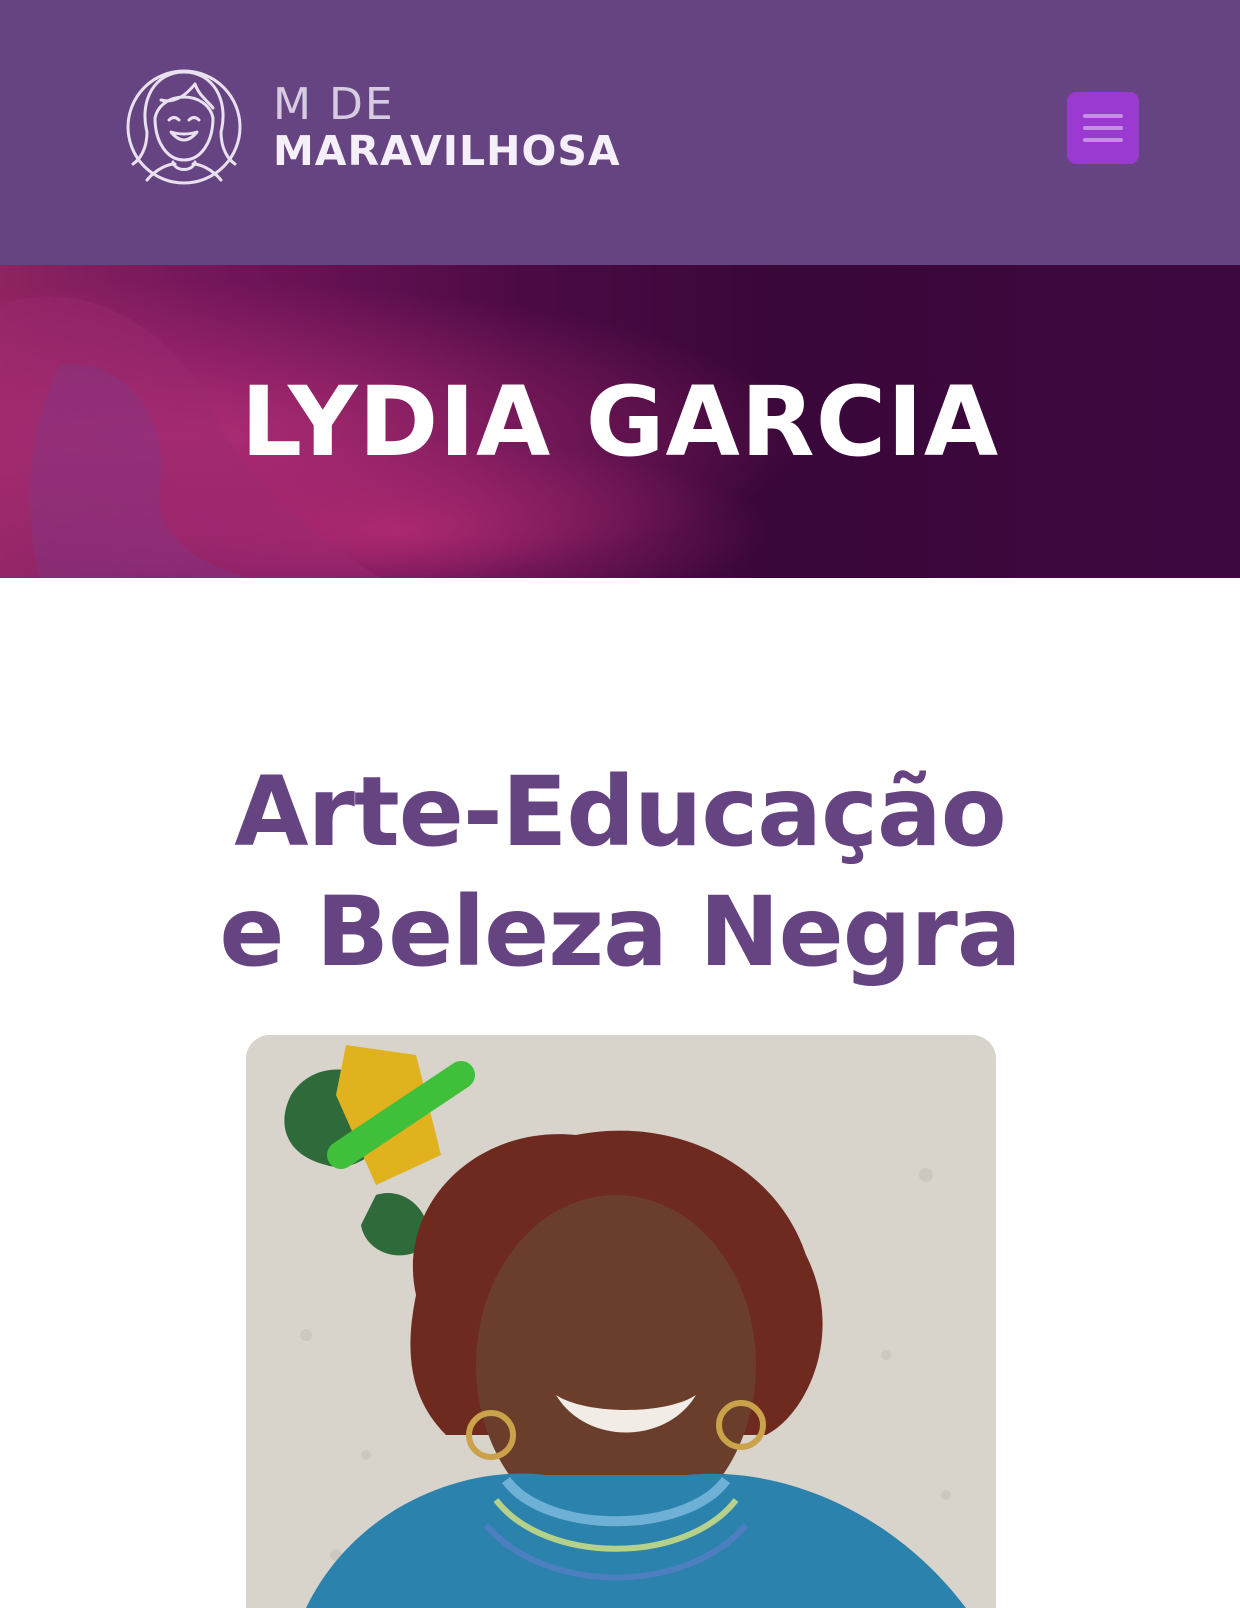 This screenshot has width=1240, height=1608. What do you see at coordinates (334, 104) in the screenshot?
I see `logo-line-1: M DE` at bounding box center [334, 104].